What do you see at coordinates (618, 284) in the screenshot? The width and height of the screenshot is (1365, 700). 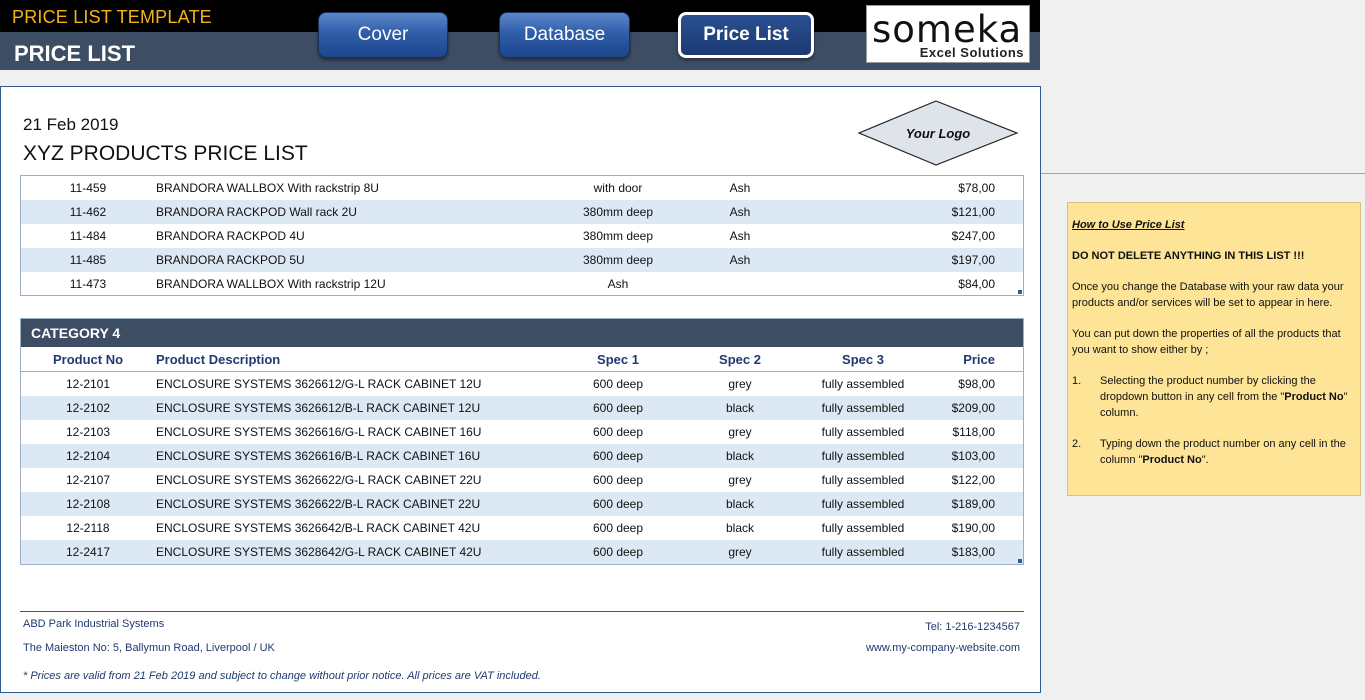 I see `spec1-cell: Ash` at bounding box center [618, 284].